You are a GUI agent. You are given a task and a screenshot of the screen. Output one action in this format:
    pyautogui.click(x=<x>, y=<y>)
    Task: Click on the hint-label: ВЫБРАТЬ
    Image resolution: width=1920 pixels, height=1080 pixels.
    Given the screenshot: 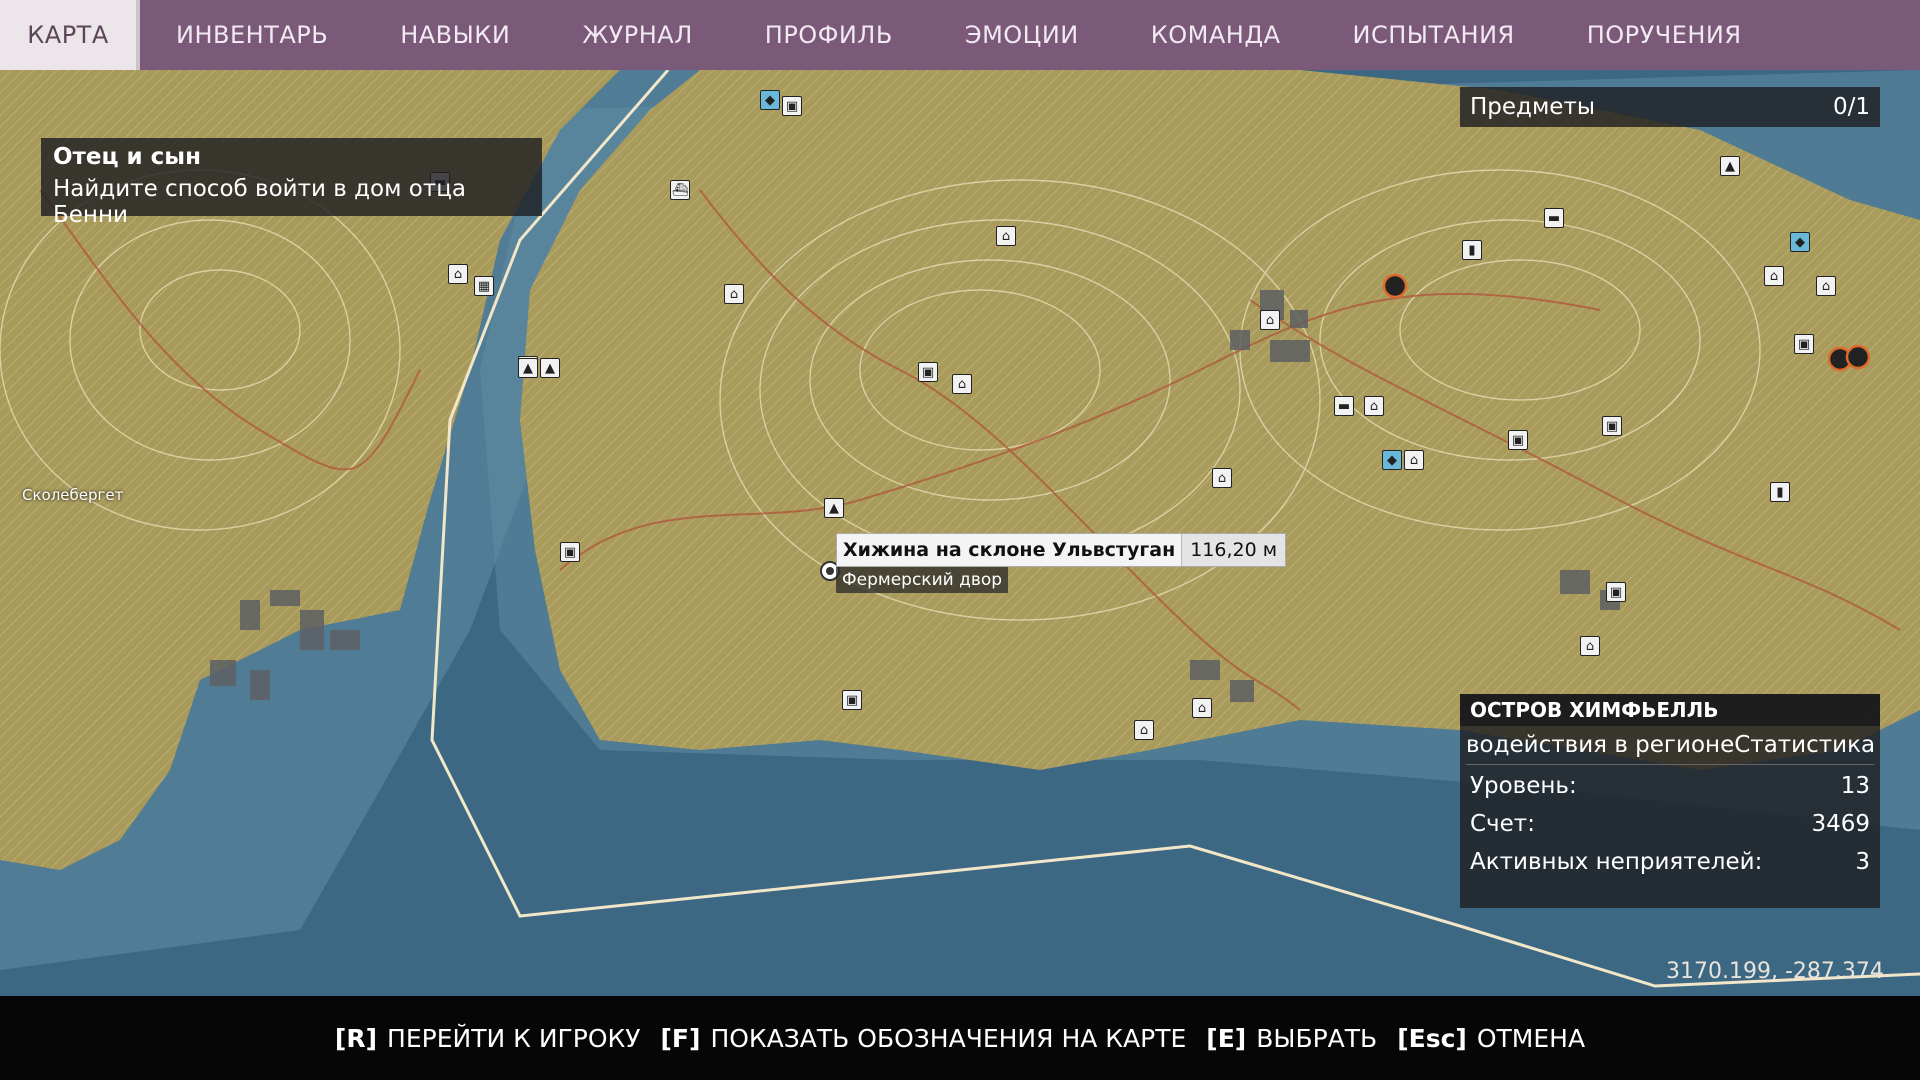 What is the action you would take?
    pyautogui.click(x=1317, y=1038)
    